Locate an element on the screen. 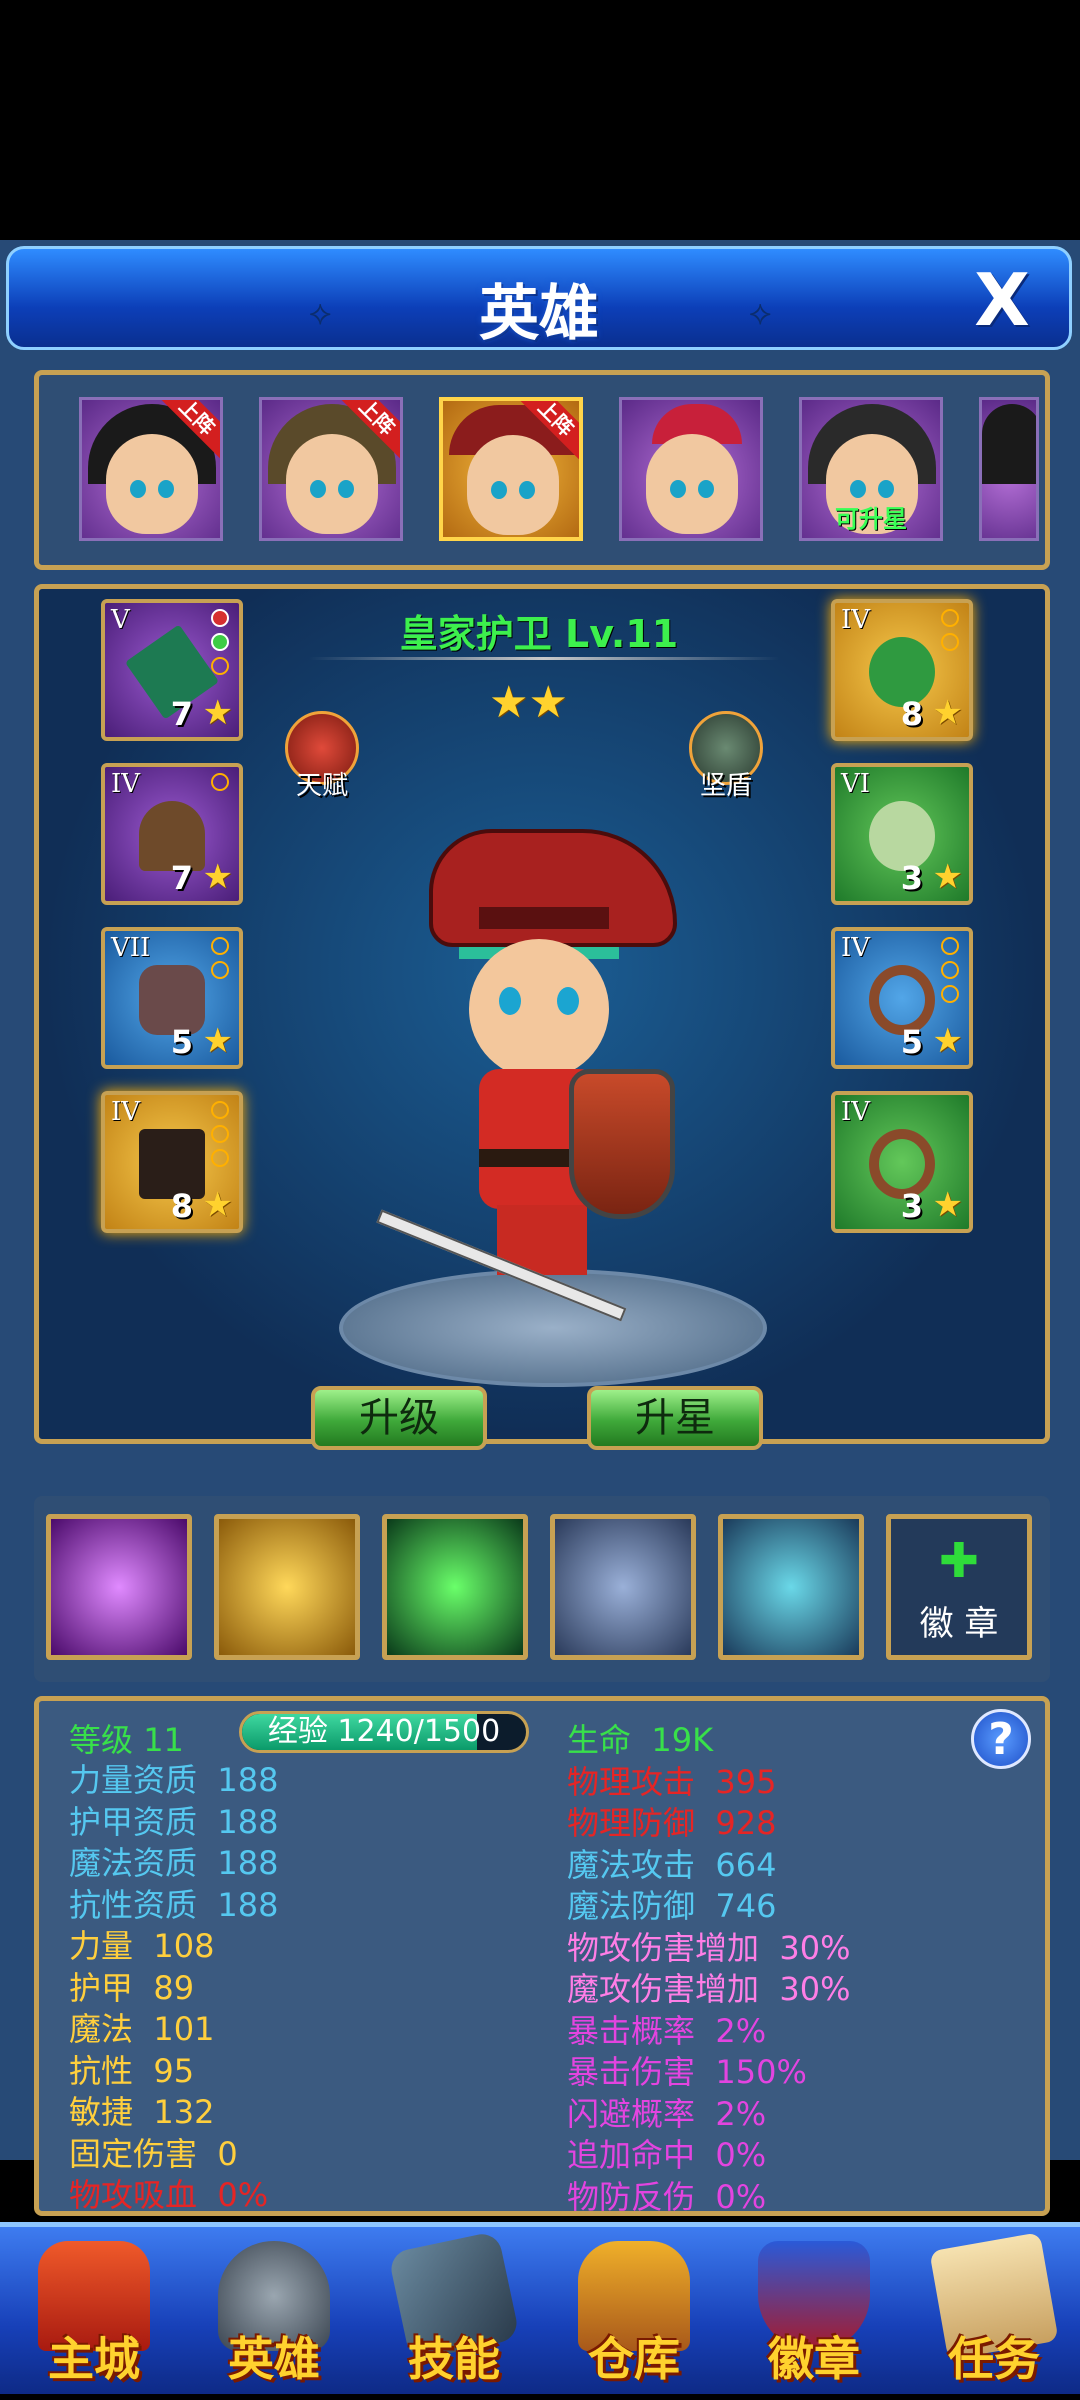  stat-value: 0 is located at coordinates (227, 2153).